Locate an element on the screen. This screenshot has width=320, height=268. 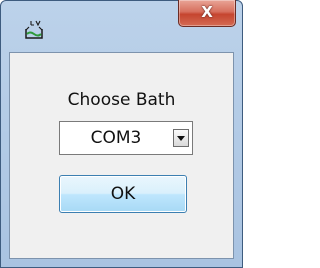
ok-button: OK is located at coordinates (123, 194).